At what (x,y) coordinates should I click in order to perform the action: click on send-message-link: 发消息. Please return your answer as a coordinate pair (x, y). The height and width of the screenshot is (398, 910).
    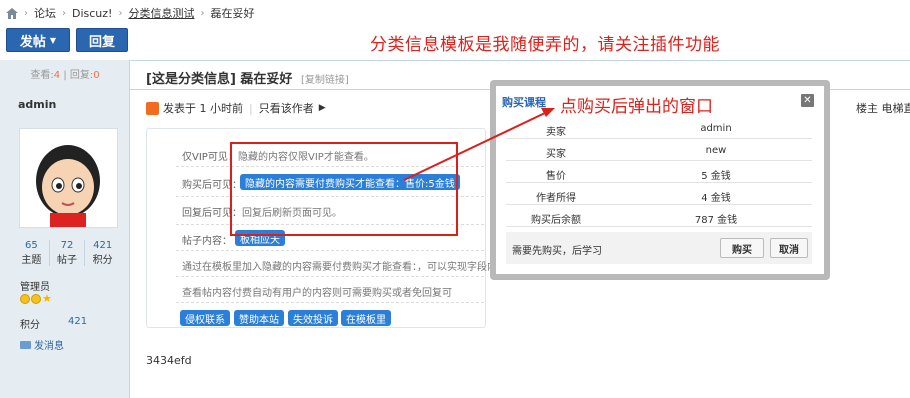
    Looking at the image, I should click on (42, 344).